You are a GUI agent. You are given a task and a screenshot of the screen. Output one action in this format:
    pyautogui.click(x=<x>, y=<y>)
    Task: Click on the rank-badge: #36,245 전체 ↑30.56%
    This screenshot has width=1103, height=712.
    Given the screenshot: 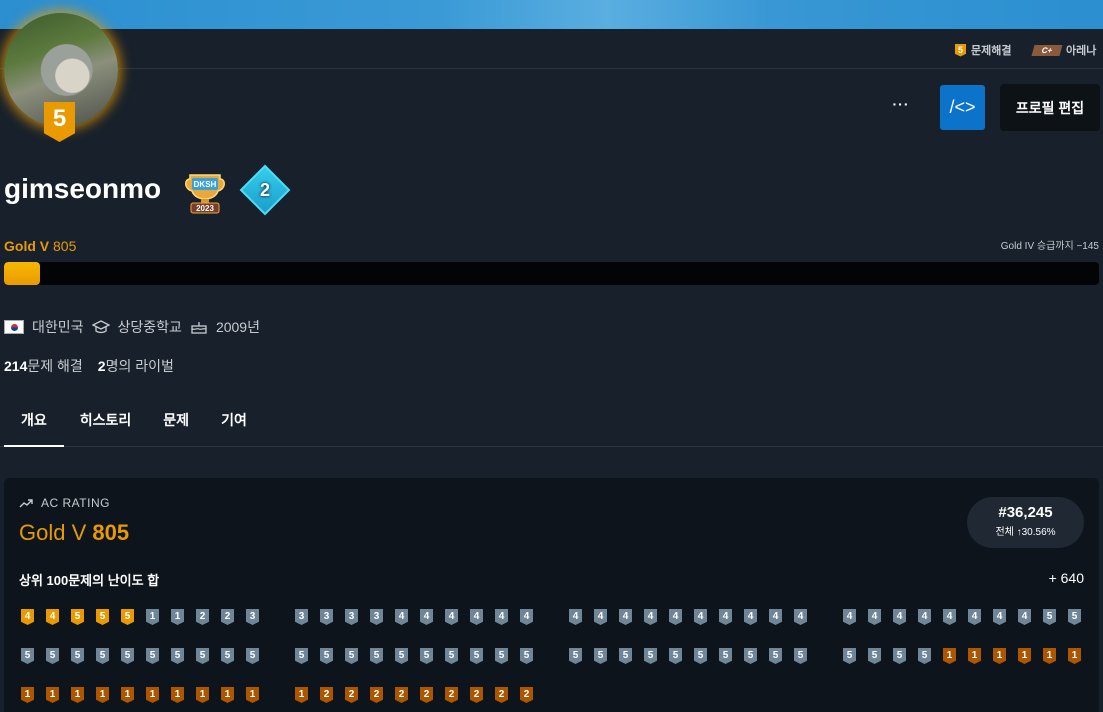 What is the action you would take?
    pyautogui.click(x=1025, y=522)
    